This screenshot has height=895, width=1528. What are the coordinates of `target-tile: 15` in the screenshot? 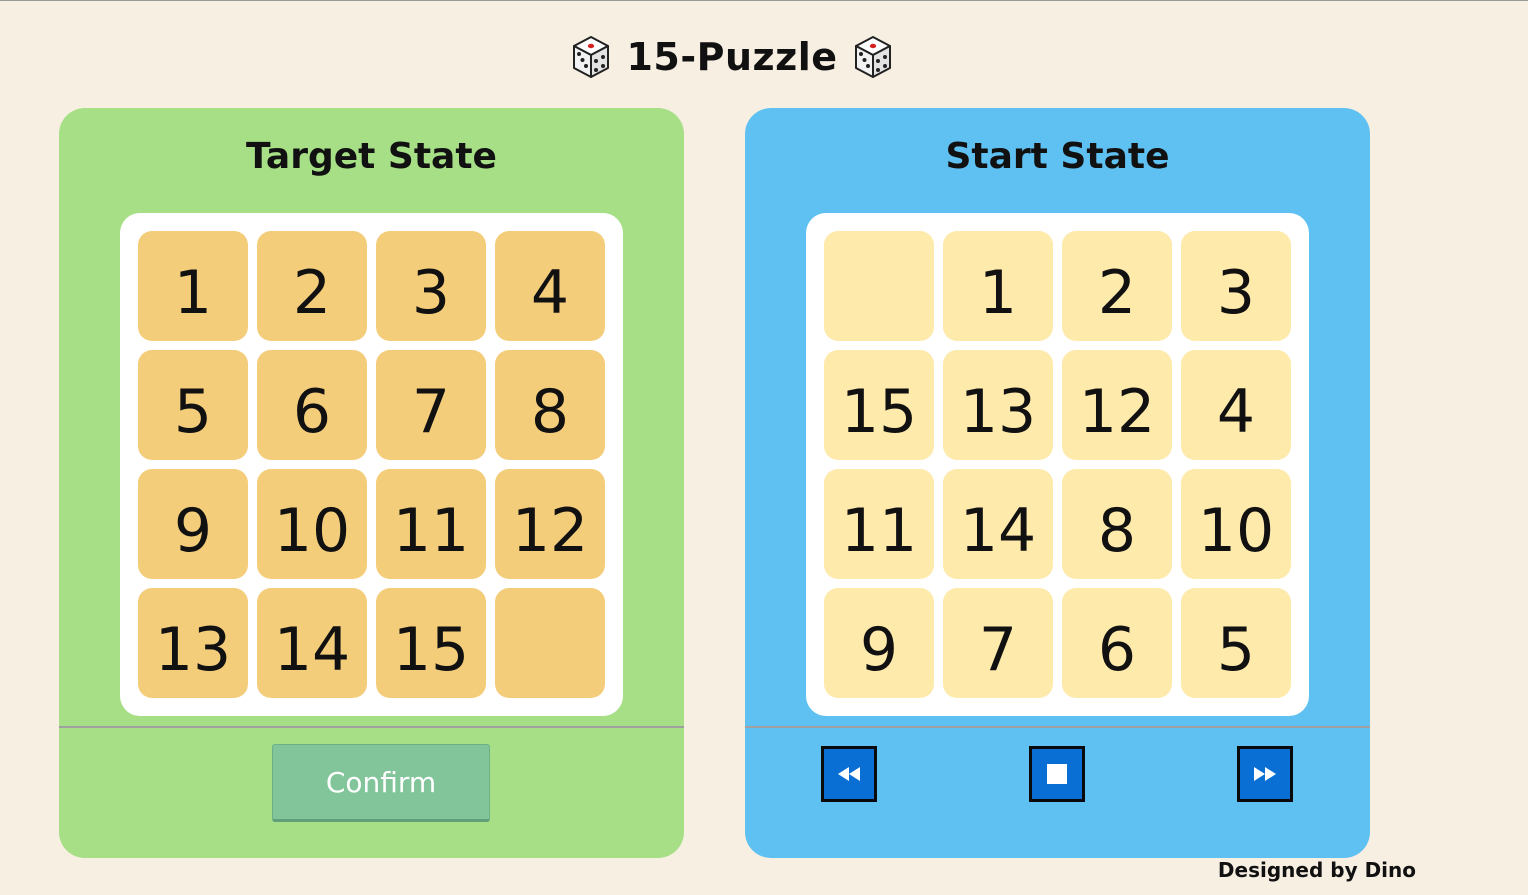 It's located at (431, 643).